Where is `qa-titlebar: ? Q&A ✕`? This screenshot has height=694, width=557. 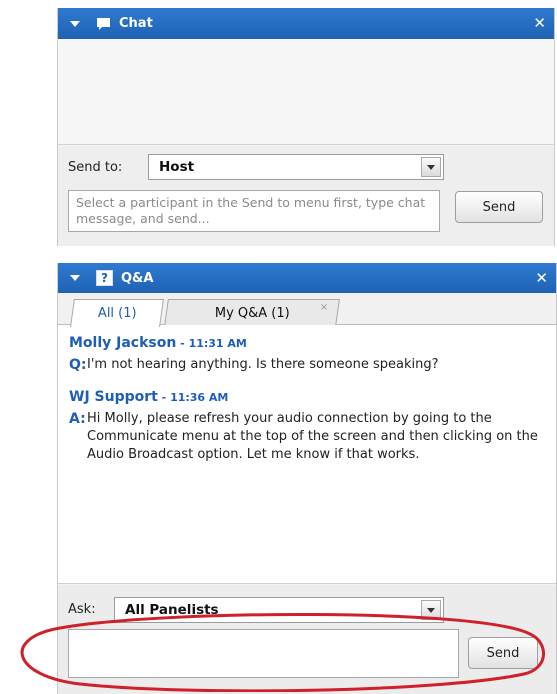
qa-titlebar: ? Q&A ✕ is located at coordinates (307, 278).